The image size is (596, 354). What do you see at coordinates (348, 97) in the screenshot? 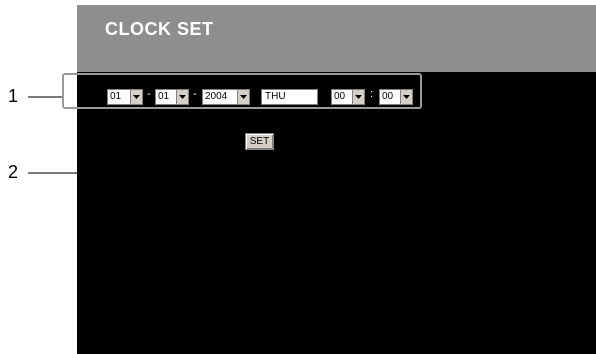
I see `hour-select: 00` at bounding box center [348, 97].